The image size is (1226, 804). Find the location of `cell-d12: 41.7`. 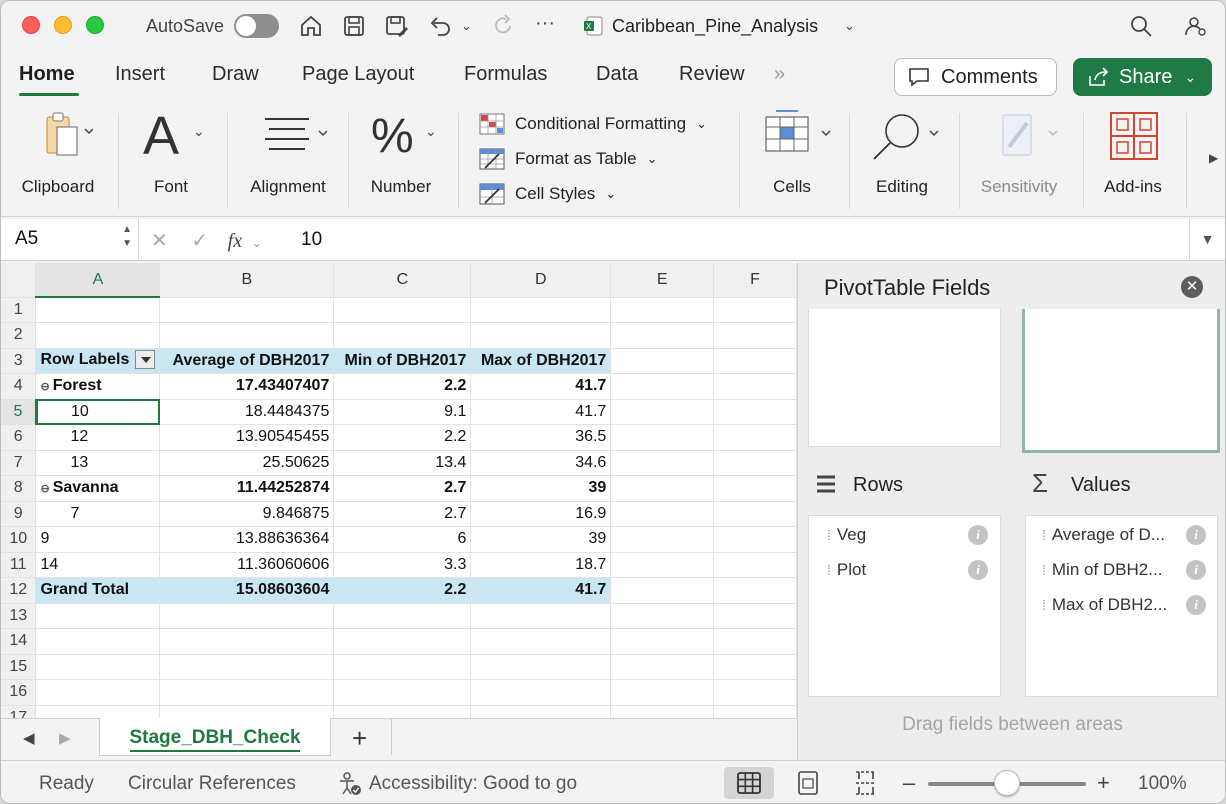

cell-d12: 41.7 is located at coordinates (541, 590).